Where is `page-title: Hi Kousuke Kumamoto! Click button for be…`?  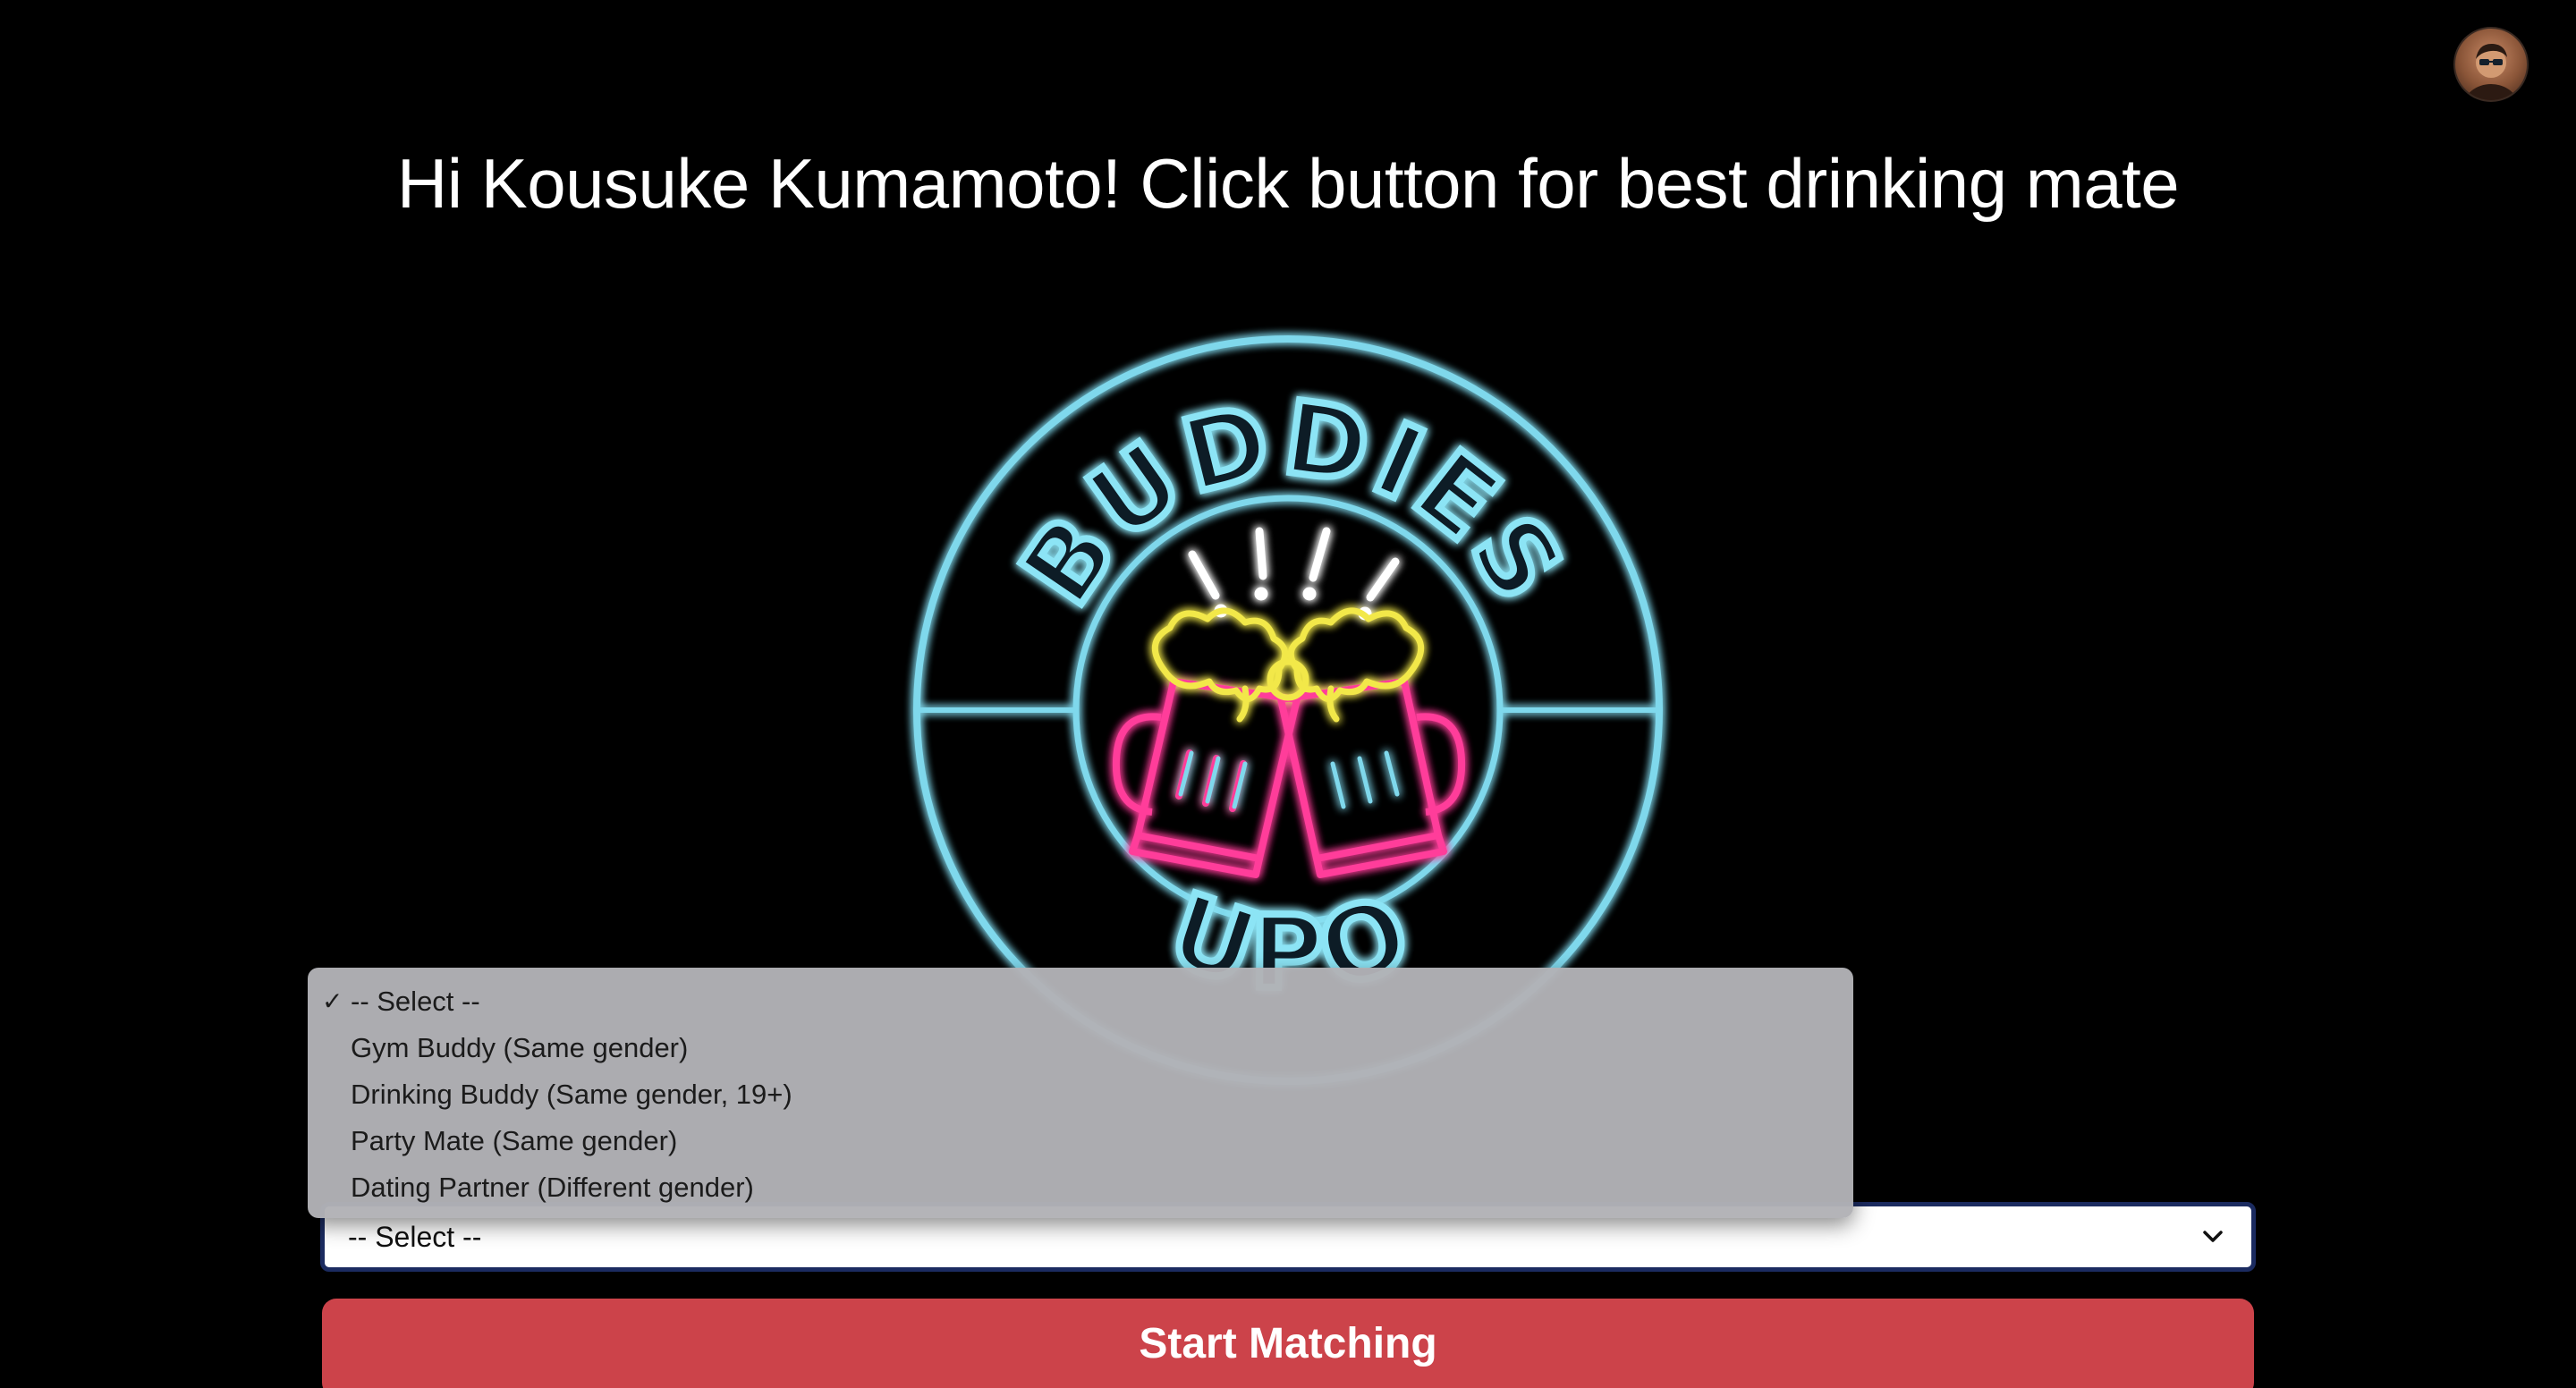 page-title: Hi Kousuke Kumamoto! Click button for be… is located at coordinates (1288, 184).